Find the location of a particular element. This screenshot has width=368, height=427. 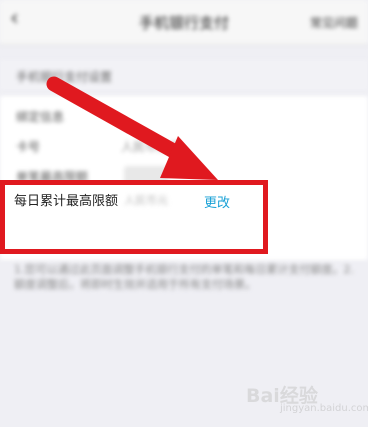

pointer-arrow-icon is located at coordinates (132, 128).